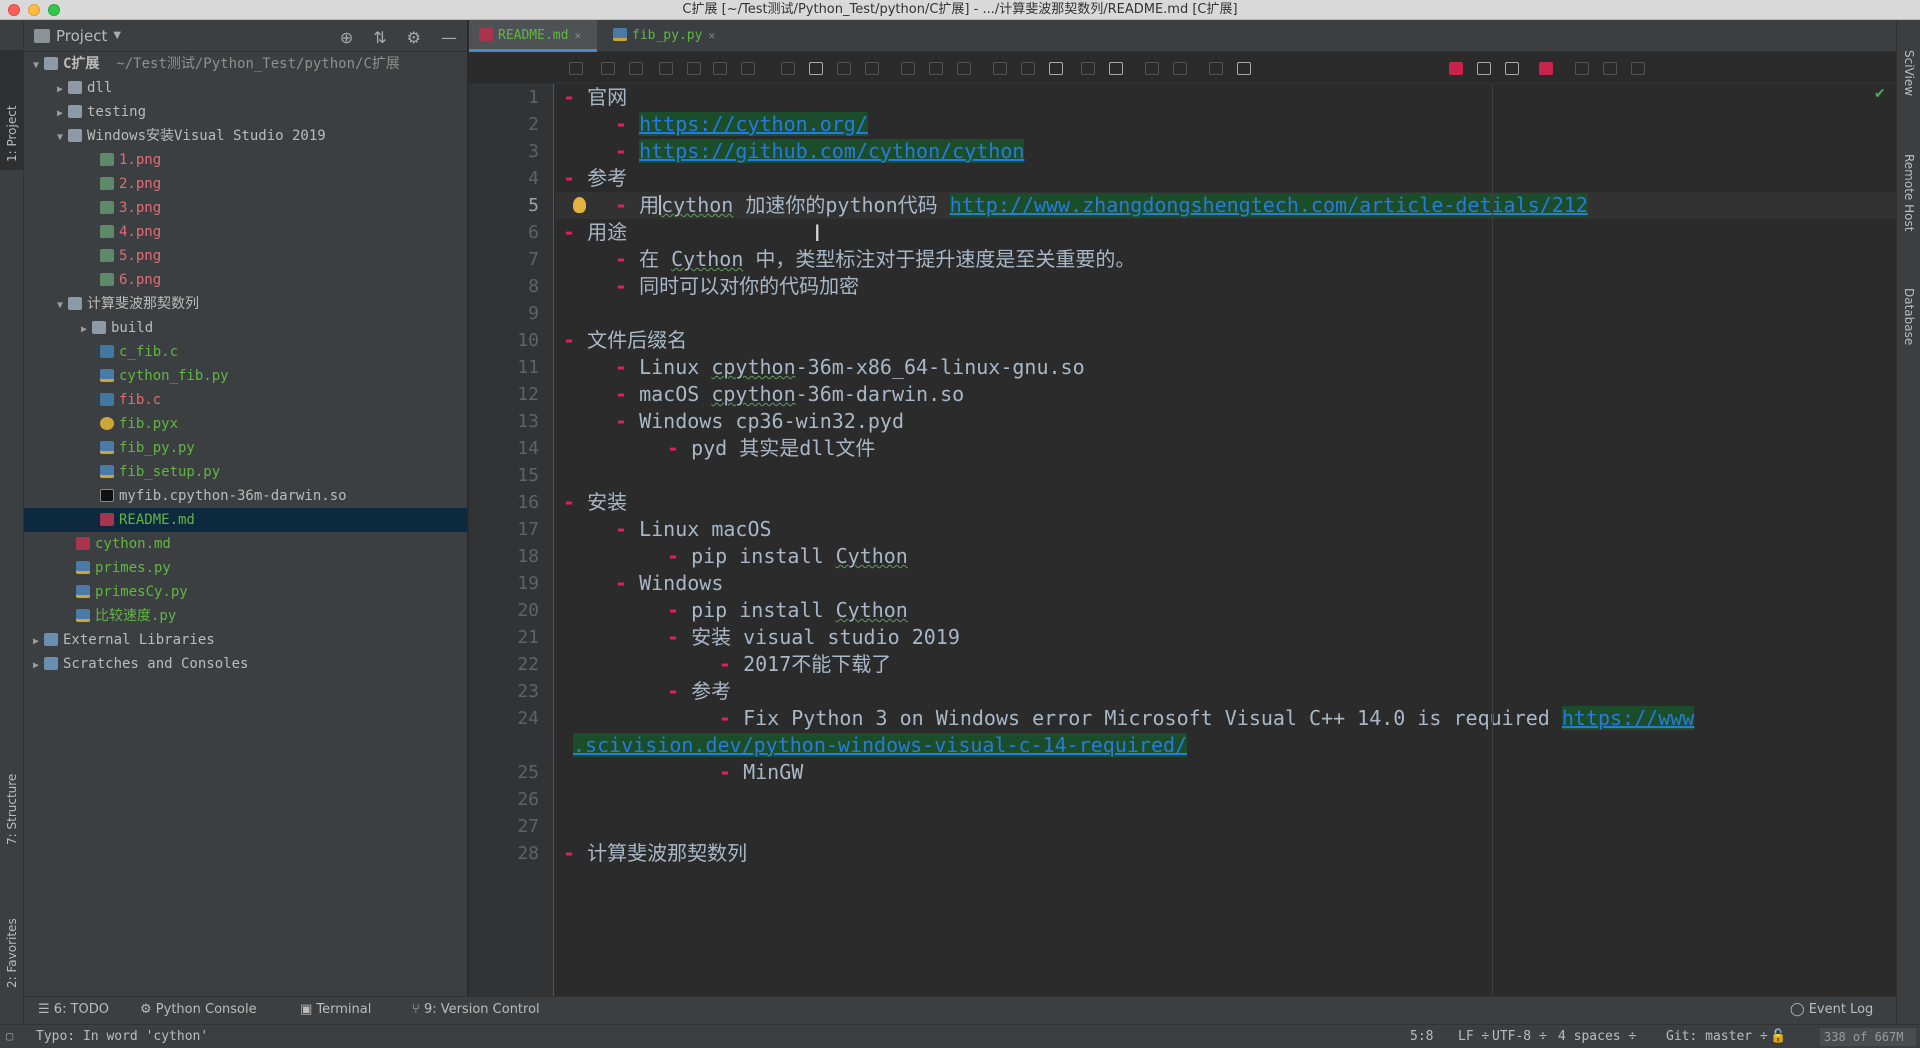  What do you see at coordinates (245, 376) in the screenshot?
I see `tree-item-file: cython_fib.py` at bounding box center [245, 376].